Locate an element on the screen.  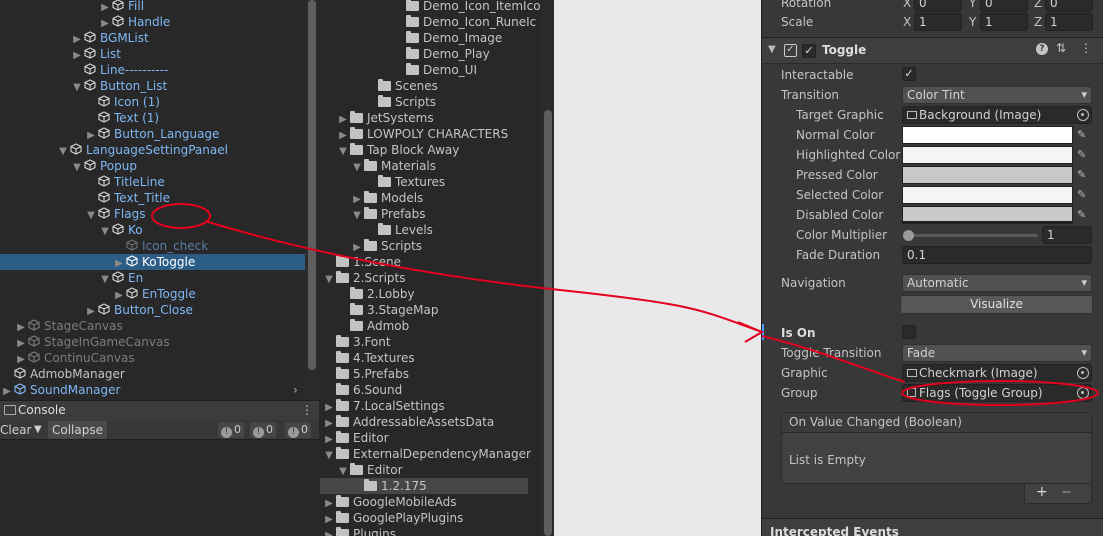
project-scrollbar is located at coordinates (548, 268).